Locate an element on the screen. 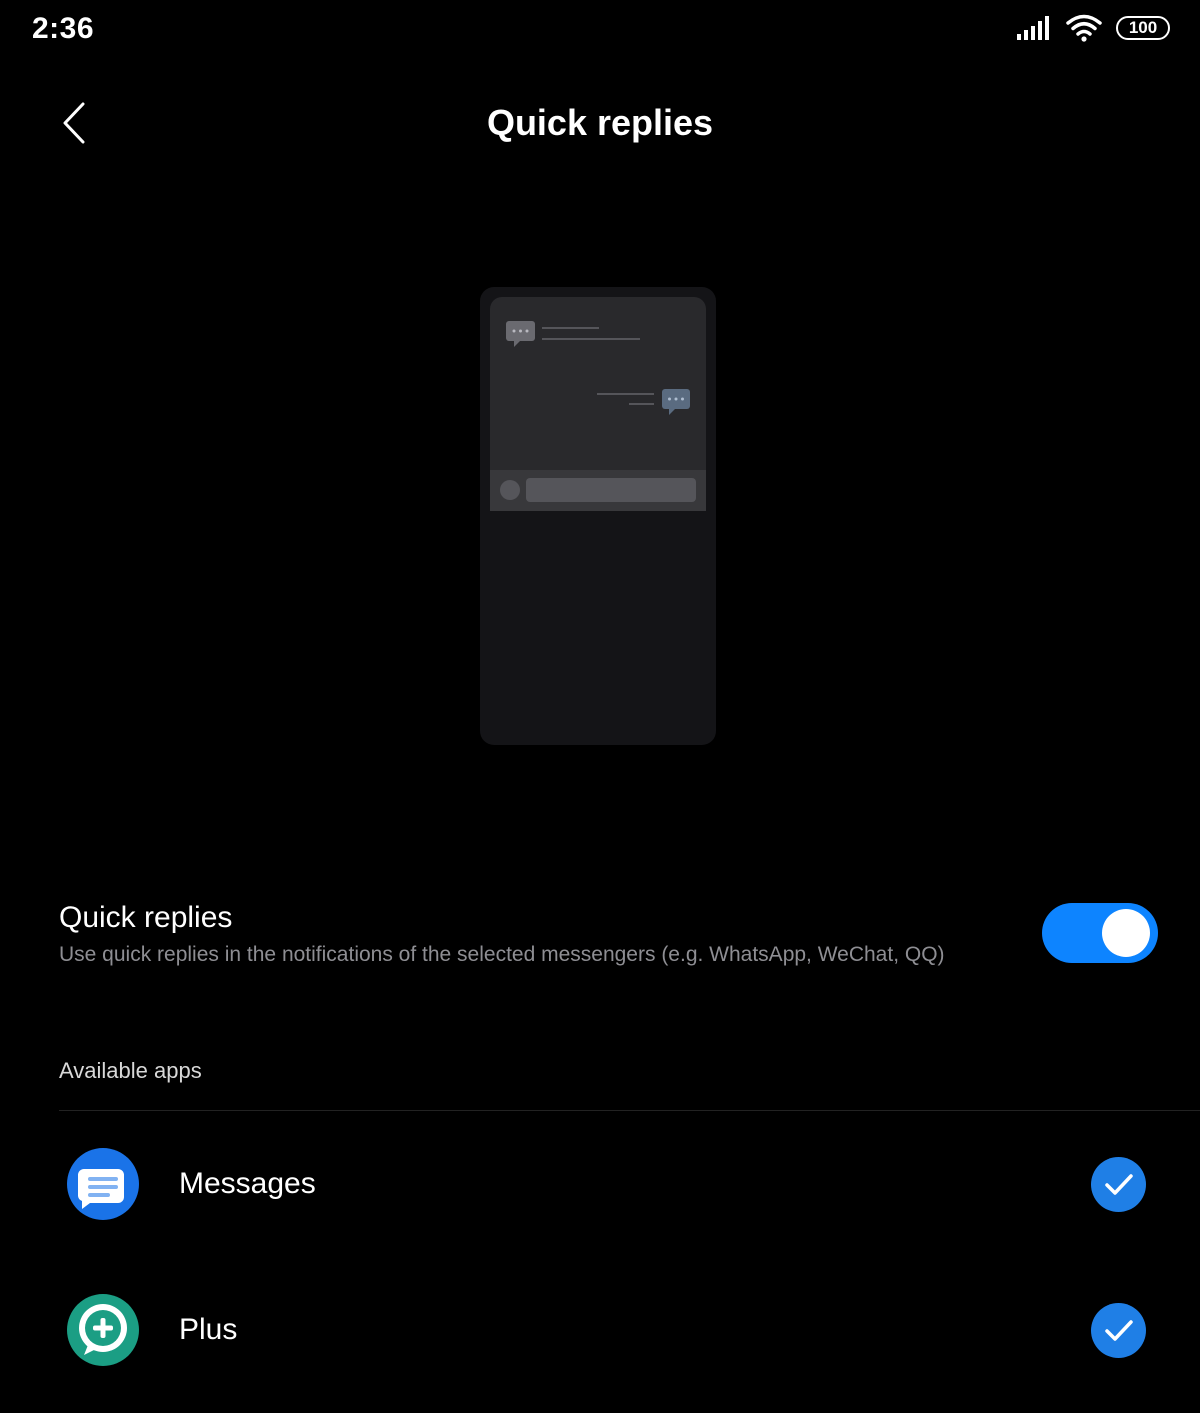 Image resolution: width=1200 pixels, height=1413 pixels. app-checkbox-messages is located at coordinates (1118, 1184).